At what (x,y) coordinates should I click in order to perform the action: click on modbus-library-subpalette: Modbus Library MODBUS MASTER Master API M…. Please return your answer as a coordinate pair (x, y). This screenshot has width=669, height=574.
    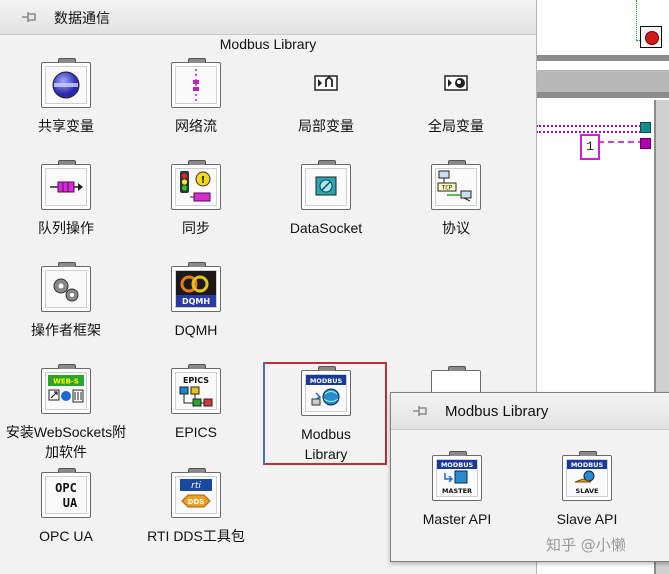
    Looking at the image, I should click on (529, 477).